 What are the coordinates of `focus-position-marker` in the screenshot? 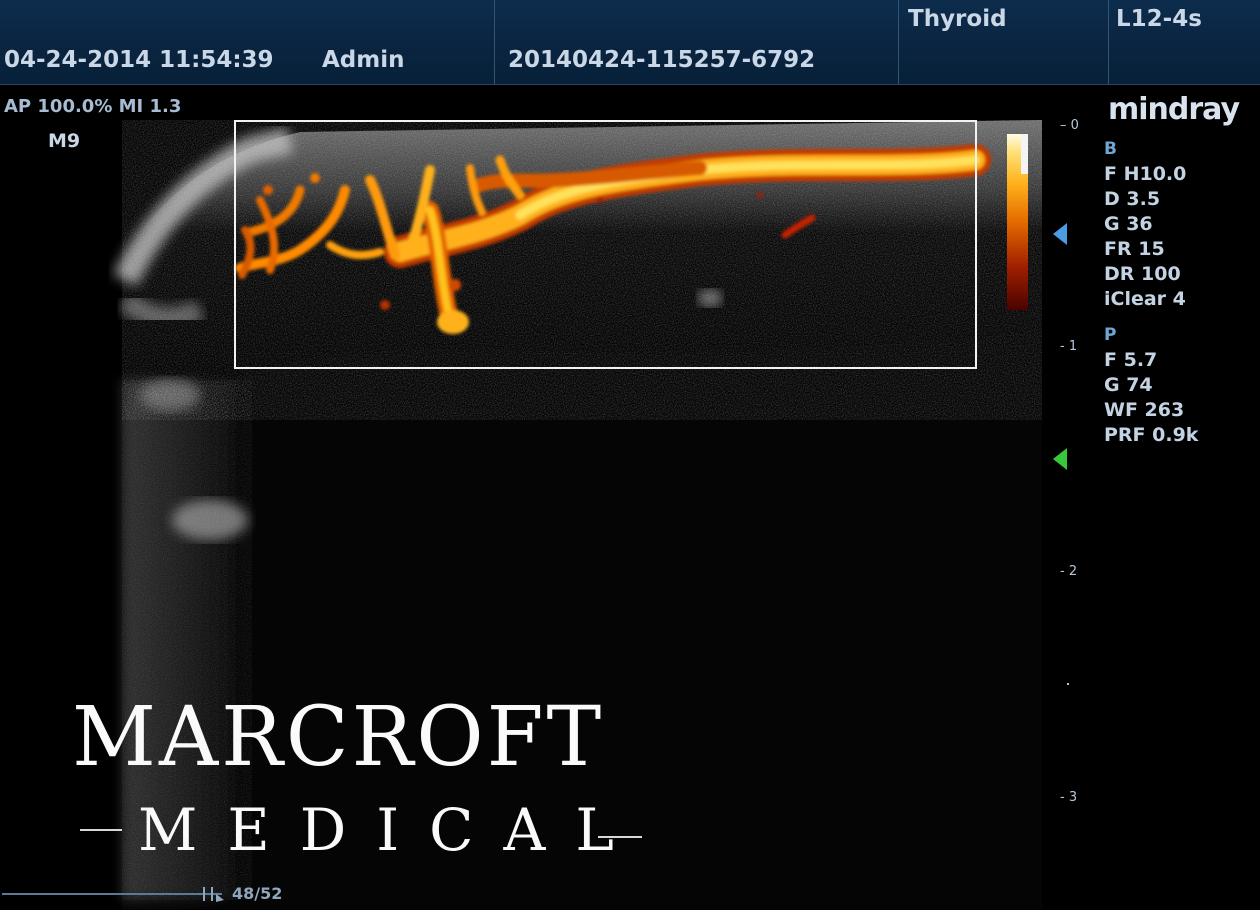 It's located at (1060, 234).